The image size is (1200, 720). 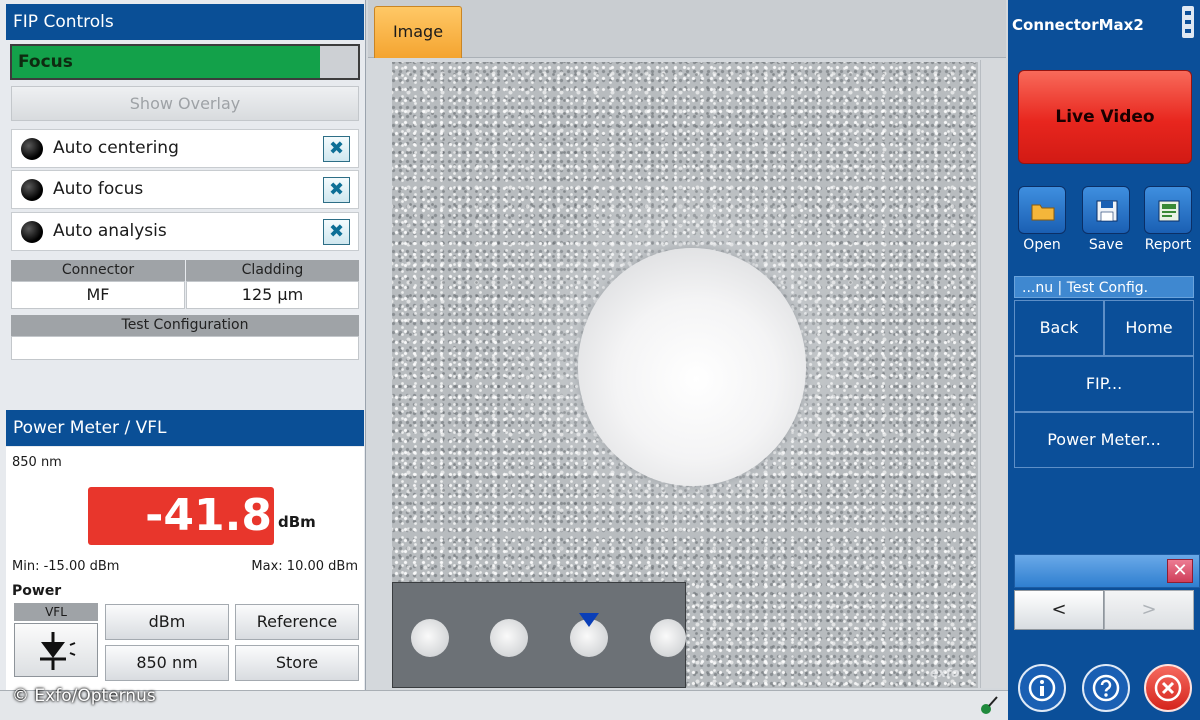 What do you see at coordinates (98, 295) in the screenshot?
I see `connector-value: MF` at bounding box center [98, 295].